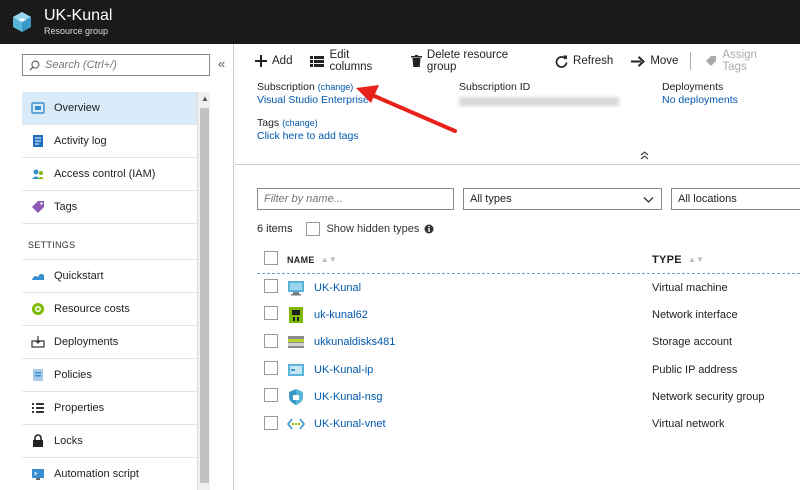 Image resolution: width=800 pixels, height=490 pixels. I want to click on resource-name-link: UK-Kunal-vnet, so click(350, 424).